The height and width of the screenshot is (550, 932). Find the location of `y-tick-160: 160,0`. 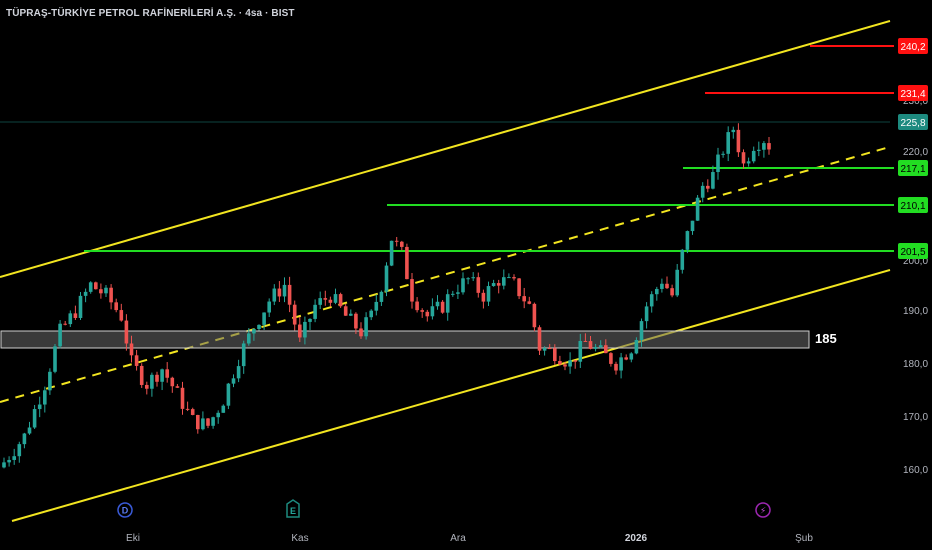

y-tick-160: 160,0 is located at coordinates (915, 470).